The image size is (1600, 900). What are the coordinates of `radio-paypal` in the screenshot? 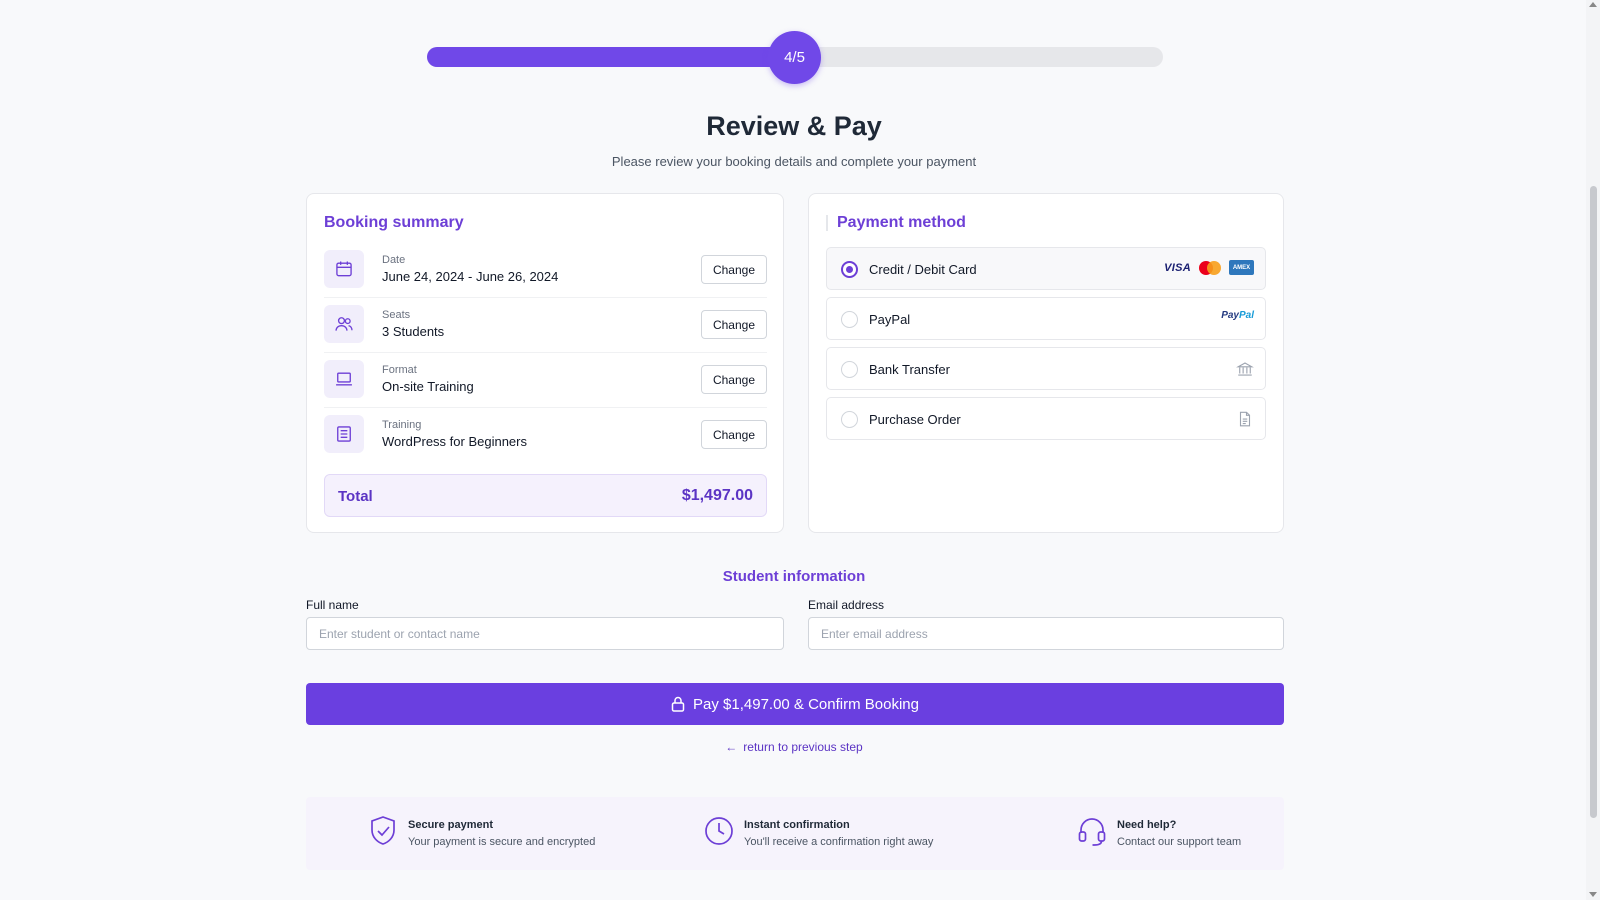 It's located at (849, 319).